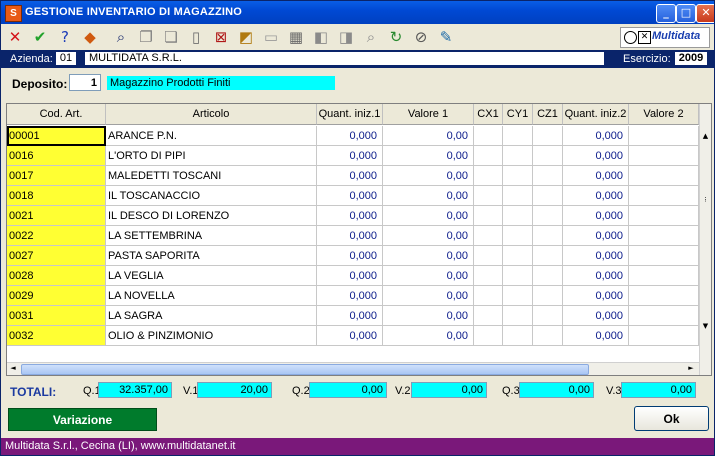  I want to click on tools-icon: ◆, so click(90, 37).